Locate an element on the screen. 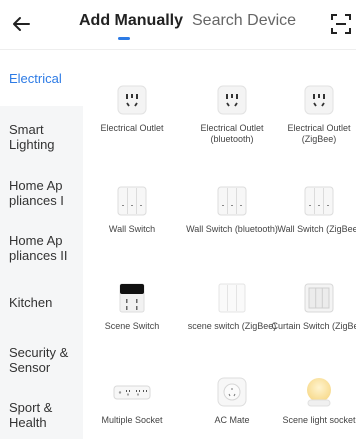  device-tile-multiple-socket: Multiple Socket is located at coordinates (132, 401).